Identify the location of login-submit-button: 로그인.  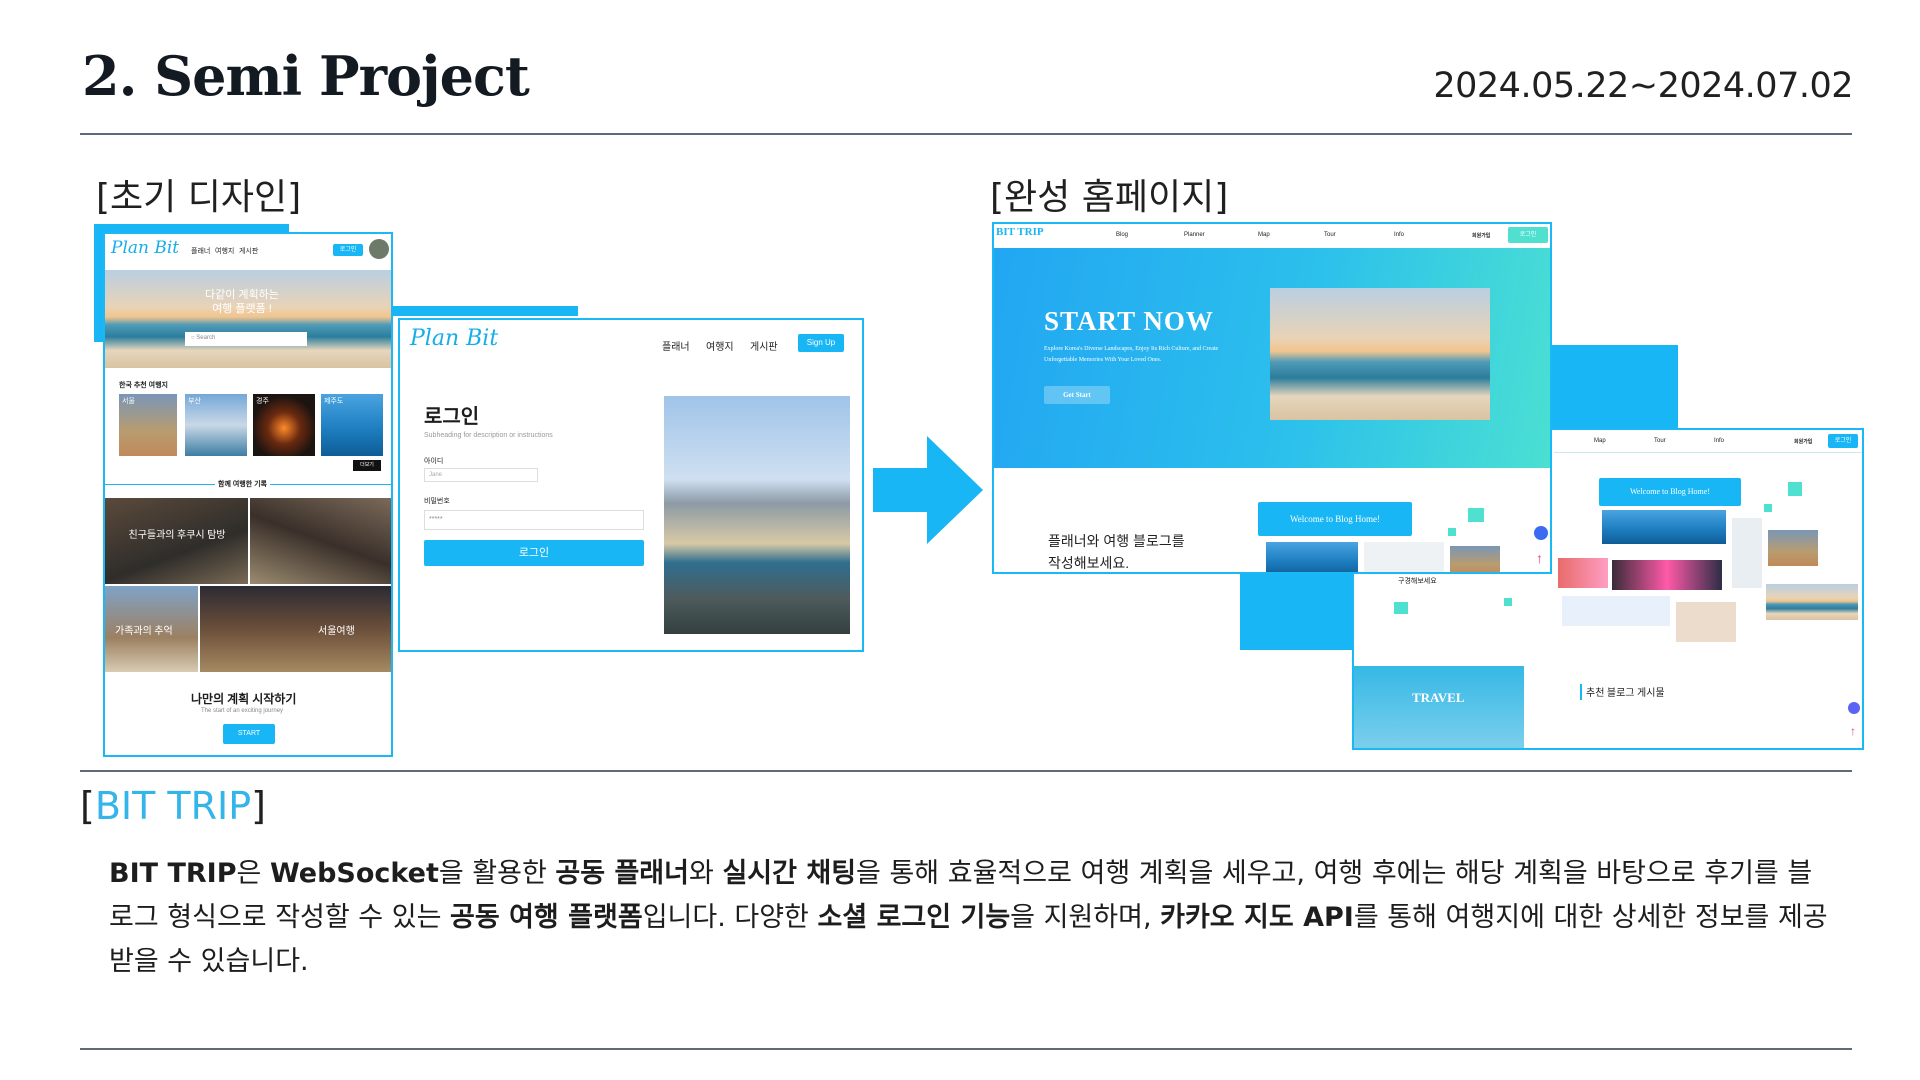
(534, 553).